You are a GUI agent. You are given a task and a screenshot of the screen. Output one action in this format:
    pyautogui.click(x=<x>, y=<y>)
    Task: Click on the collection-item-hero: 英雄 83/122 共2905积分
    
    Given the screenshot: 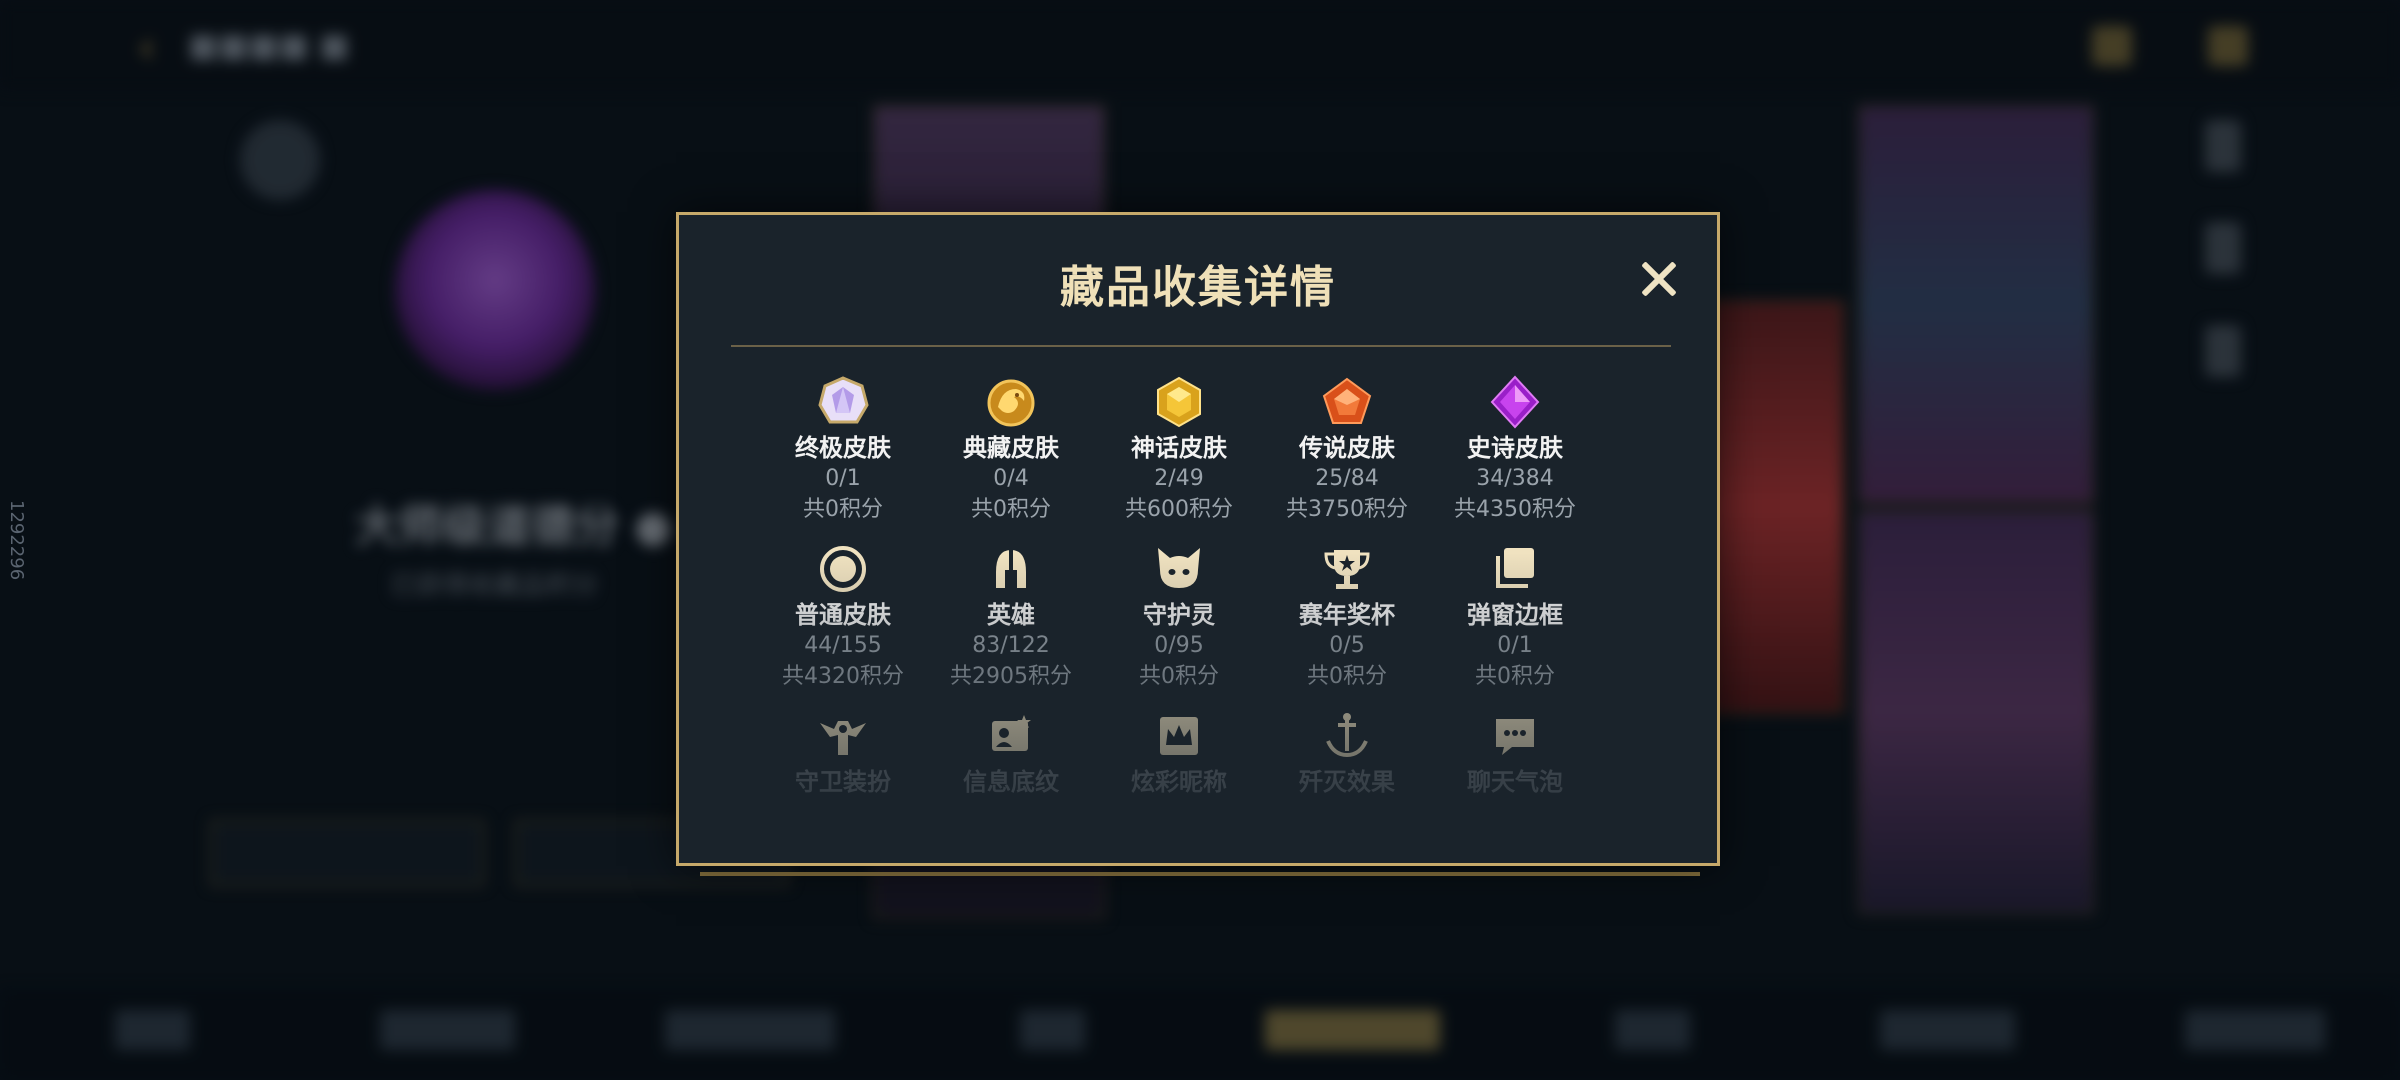 What is the action you would take?
    pyautogui.click(x=1011, y=625)
    